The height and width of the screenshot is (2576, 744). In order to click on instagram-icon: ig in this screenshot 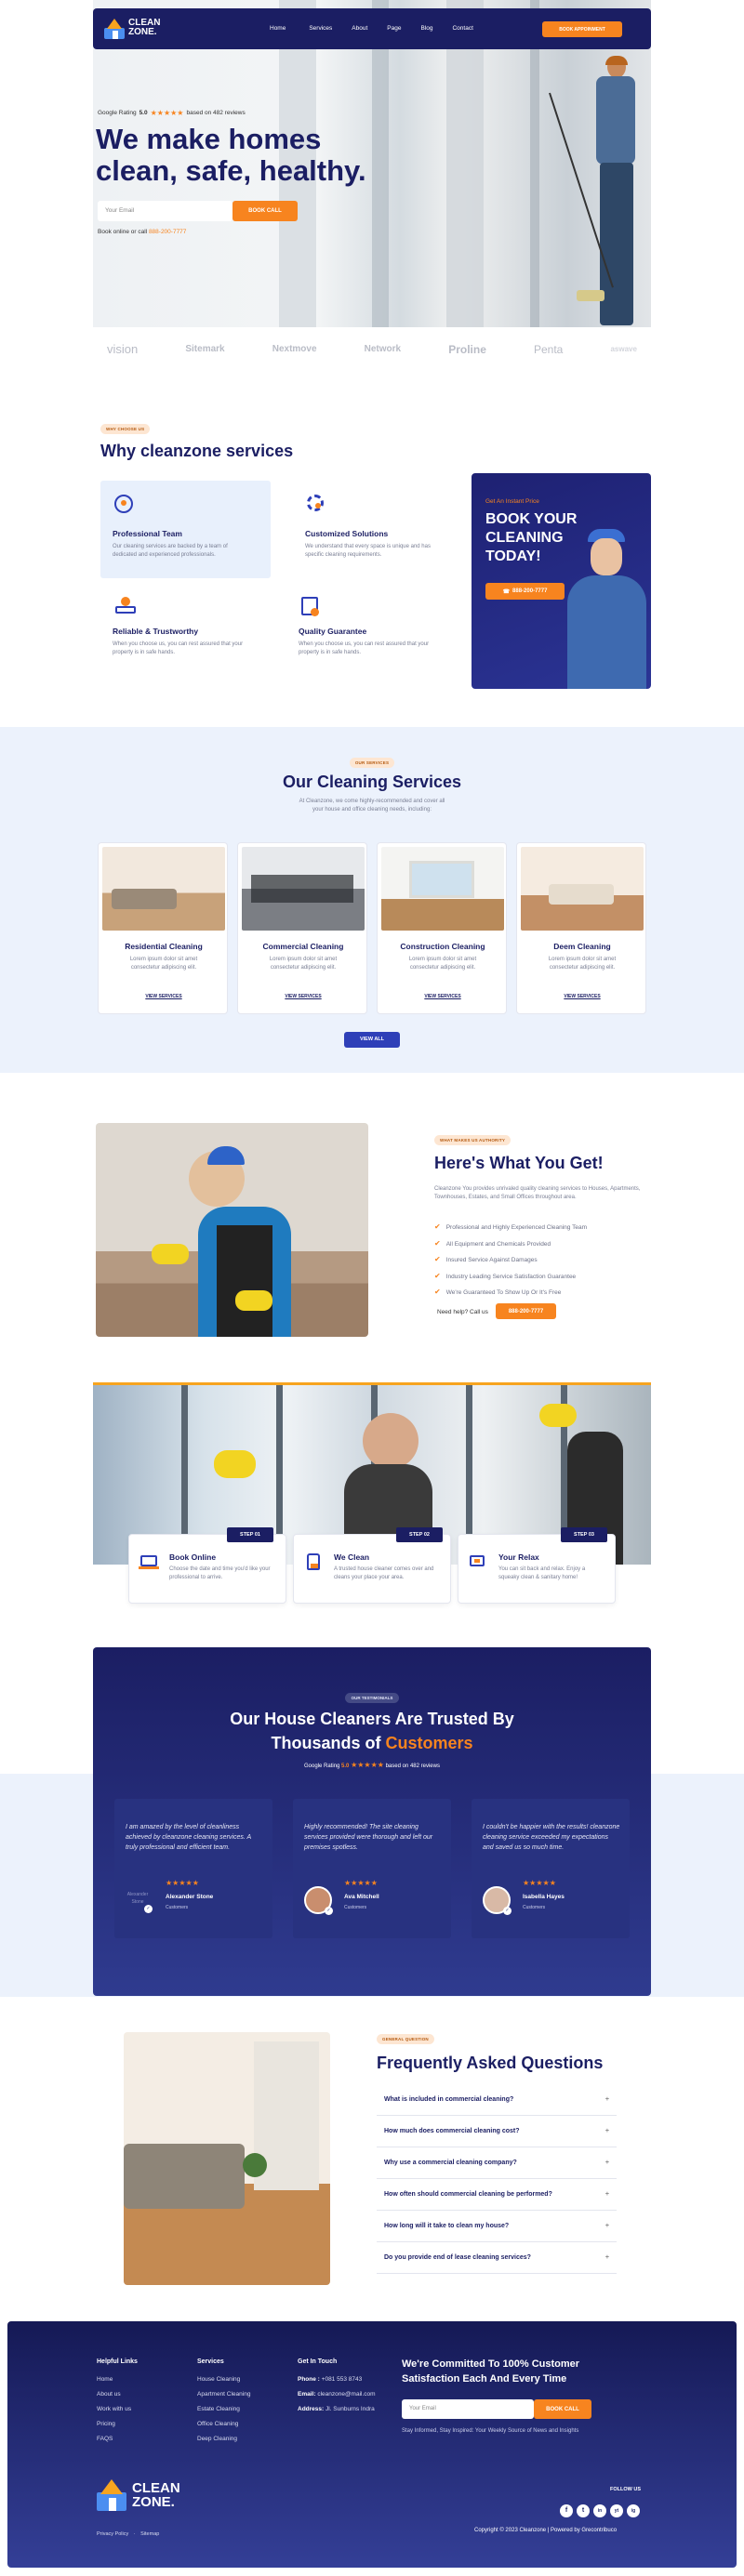, I will do `click(633, 2510)`.